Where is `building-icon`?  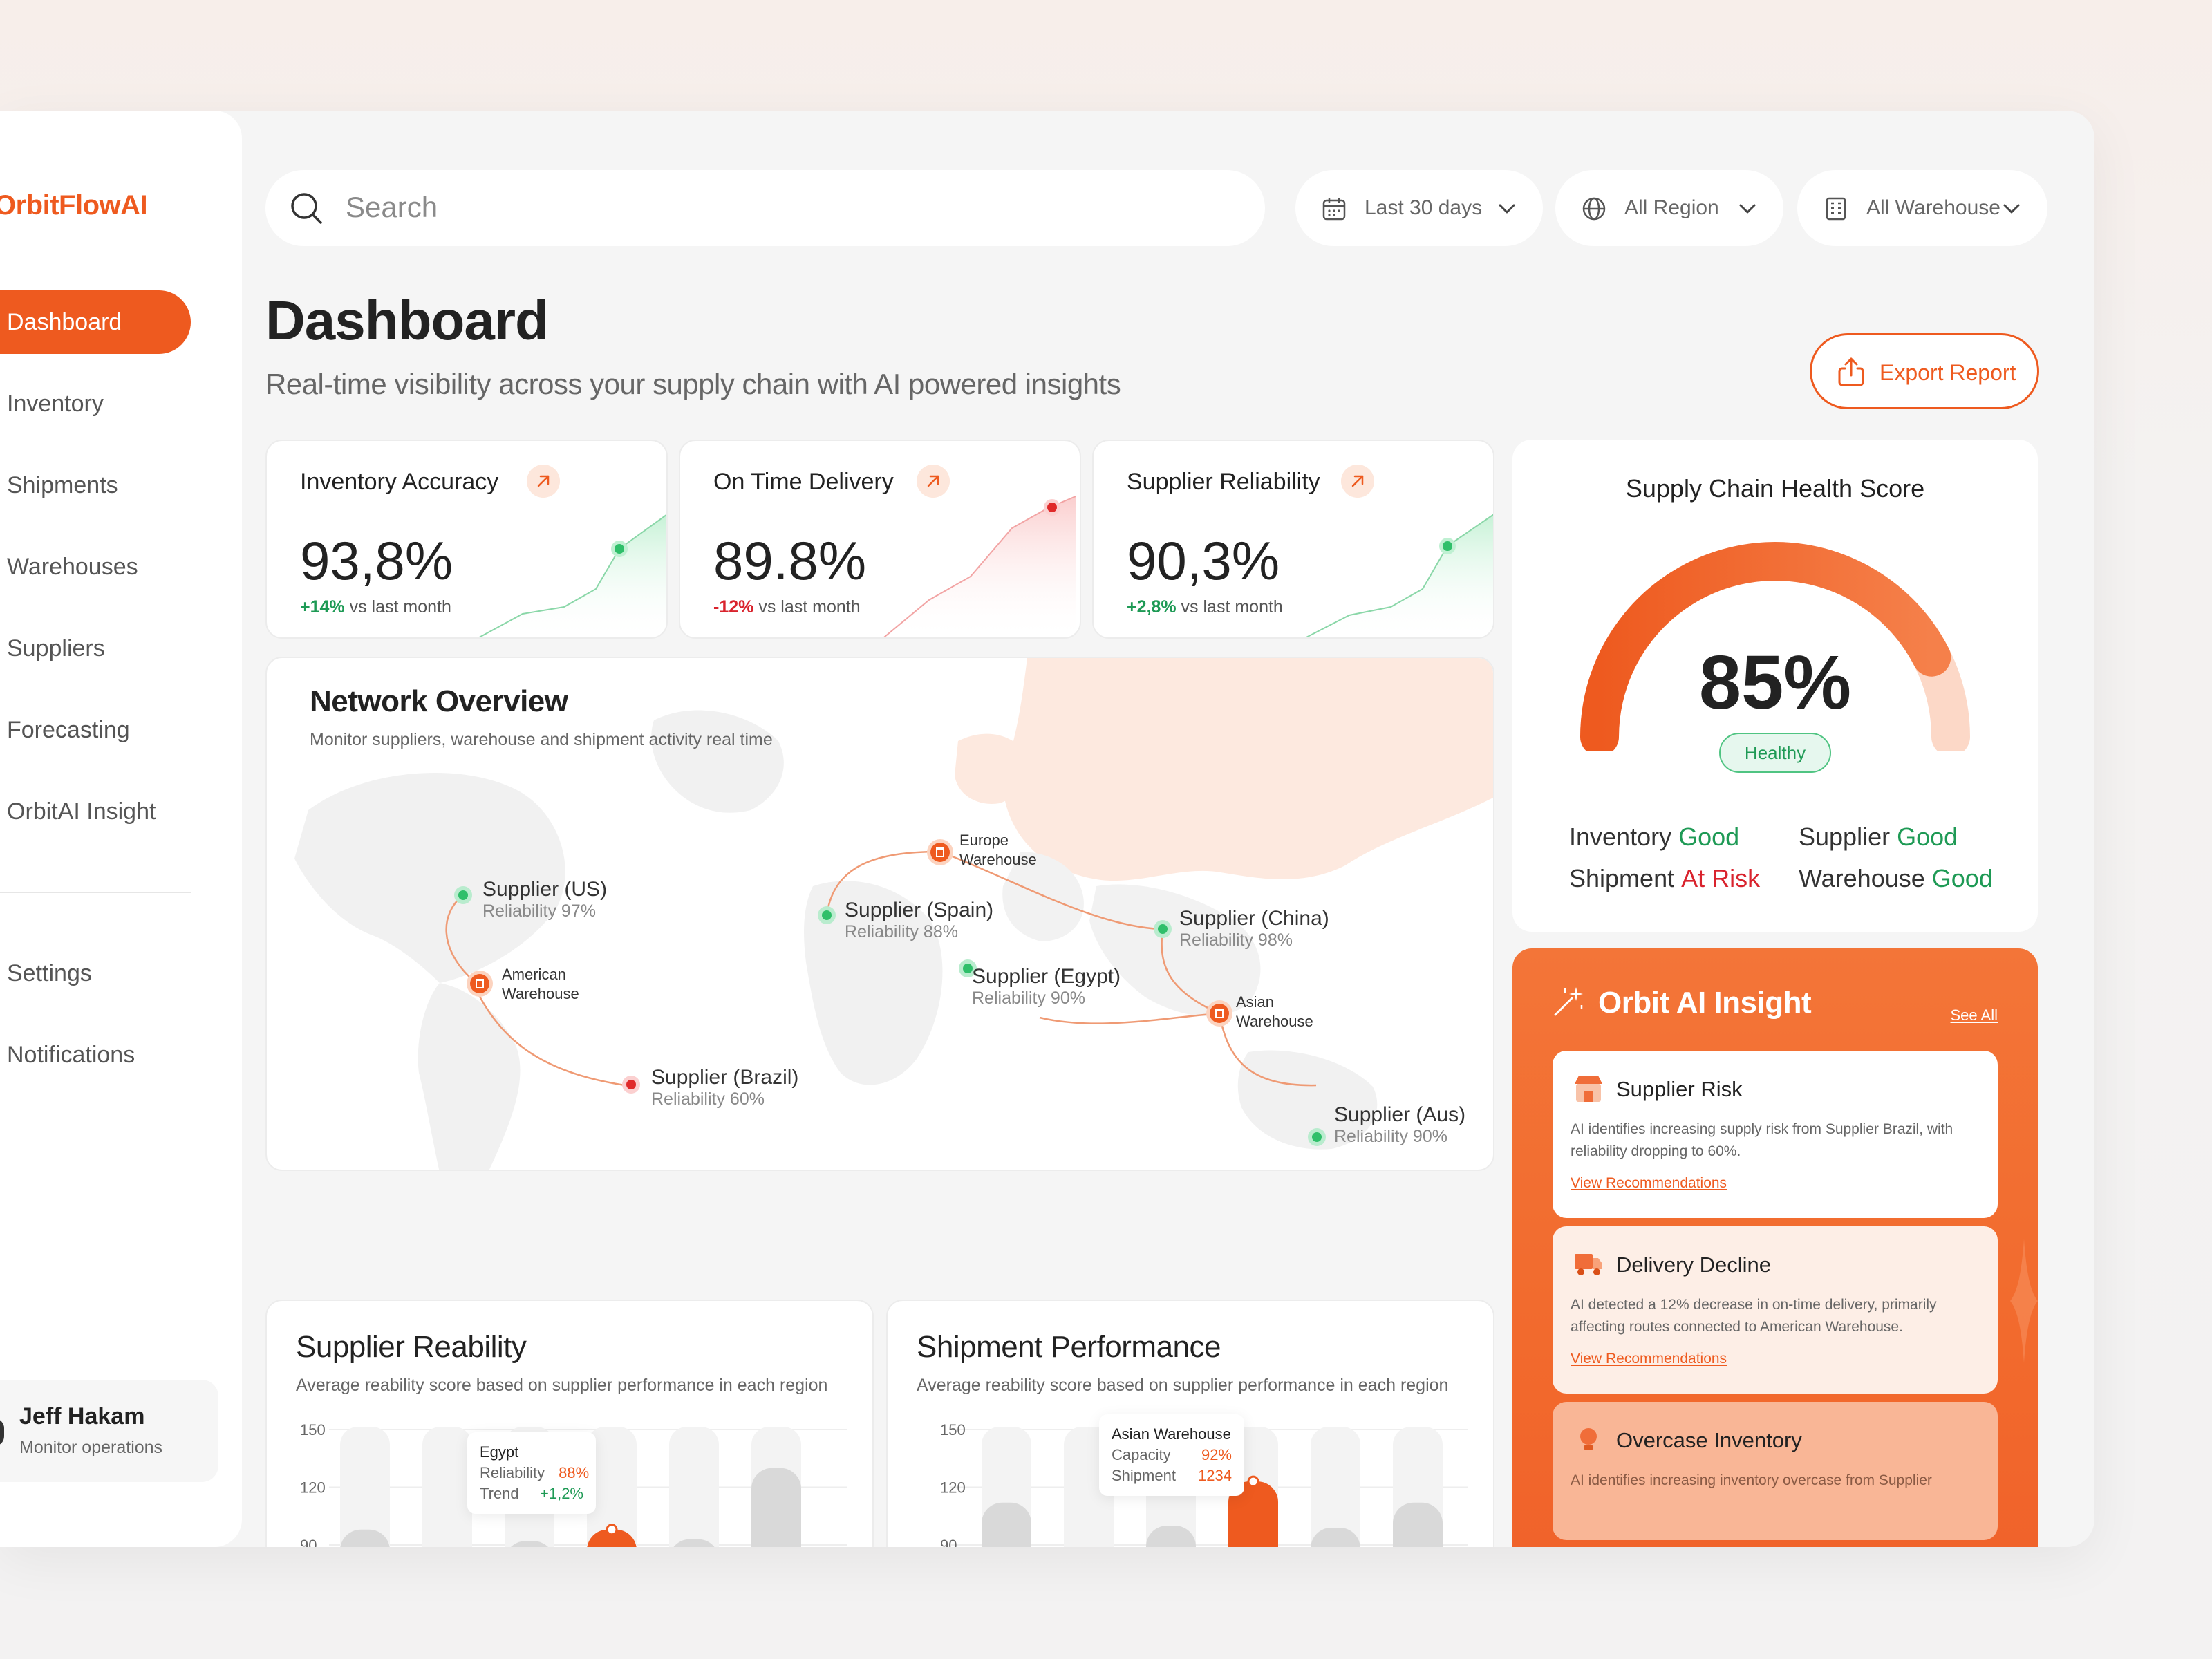
building-icon is located at coordinates (1836, 209).